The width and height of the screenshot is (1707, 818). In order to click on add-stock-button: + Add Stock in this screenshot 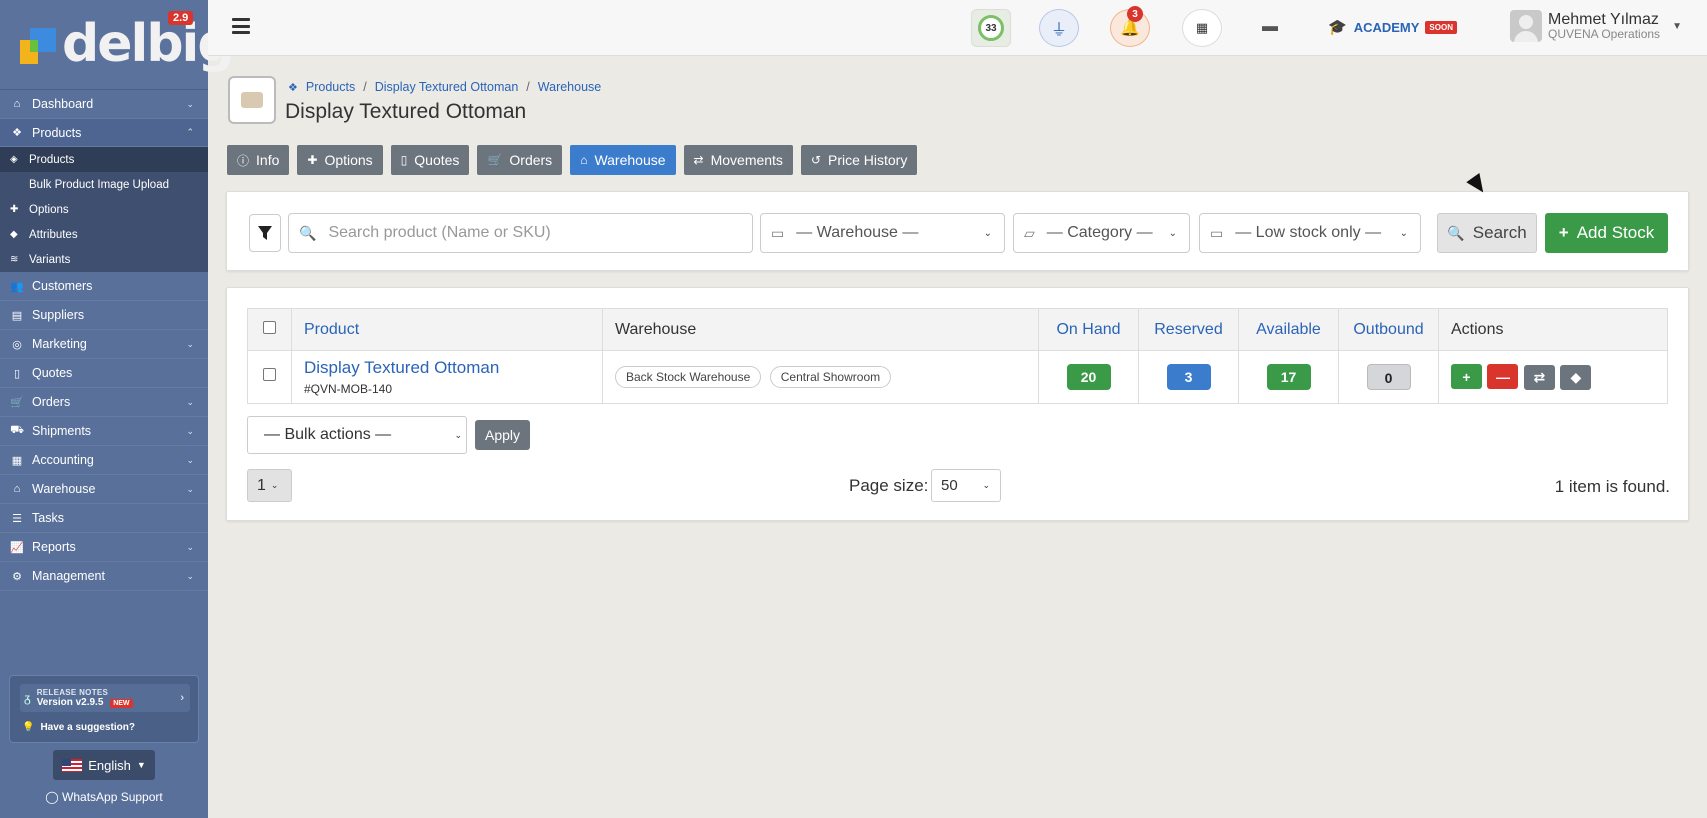, I will do `click(1606, 233)`.